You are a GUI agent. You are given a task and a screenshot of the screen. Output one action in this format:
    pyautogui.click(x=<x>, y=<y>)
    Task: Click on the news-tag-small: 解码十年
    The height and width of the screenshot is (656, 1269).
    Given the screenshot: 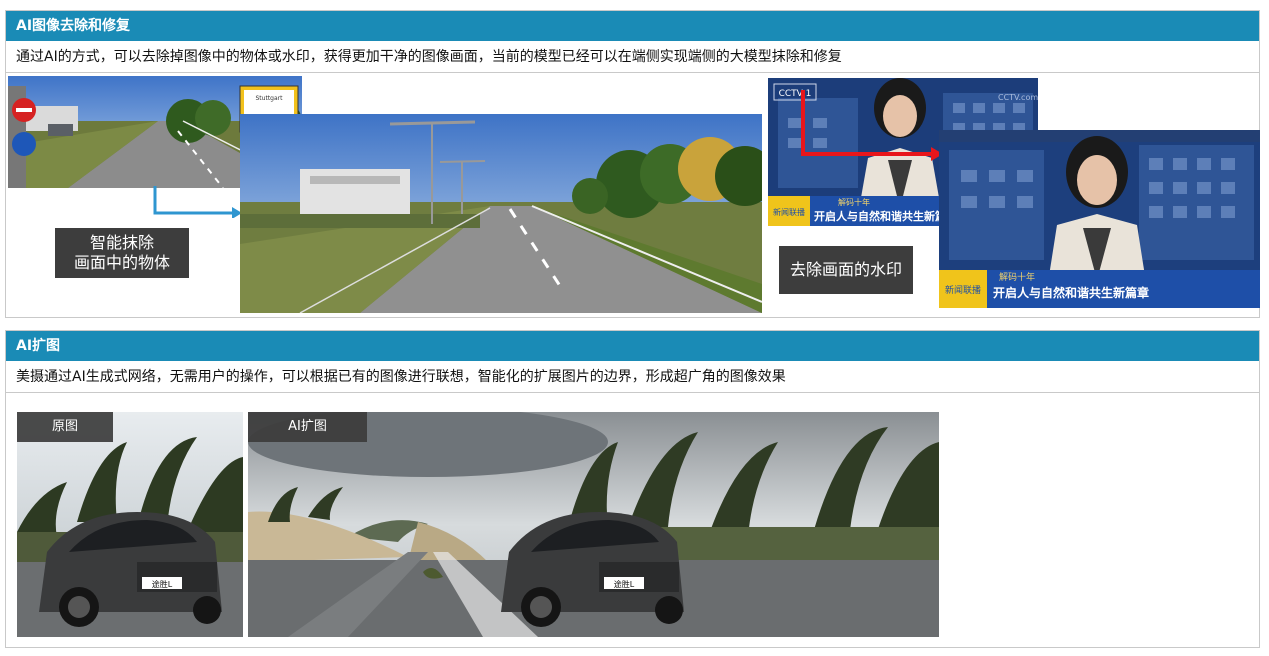 What is the action you would take?
    pyautogui.click(x=854, y=202)
    